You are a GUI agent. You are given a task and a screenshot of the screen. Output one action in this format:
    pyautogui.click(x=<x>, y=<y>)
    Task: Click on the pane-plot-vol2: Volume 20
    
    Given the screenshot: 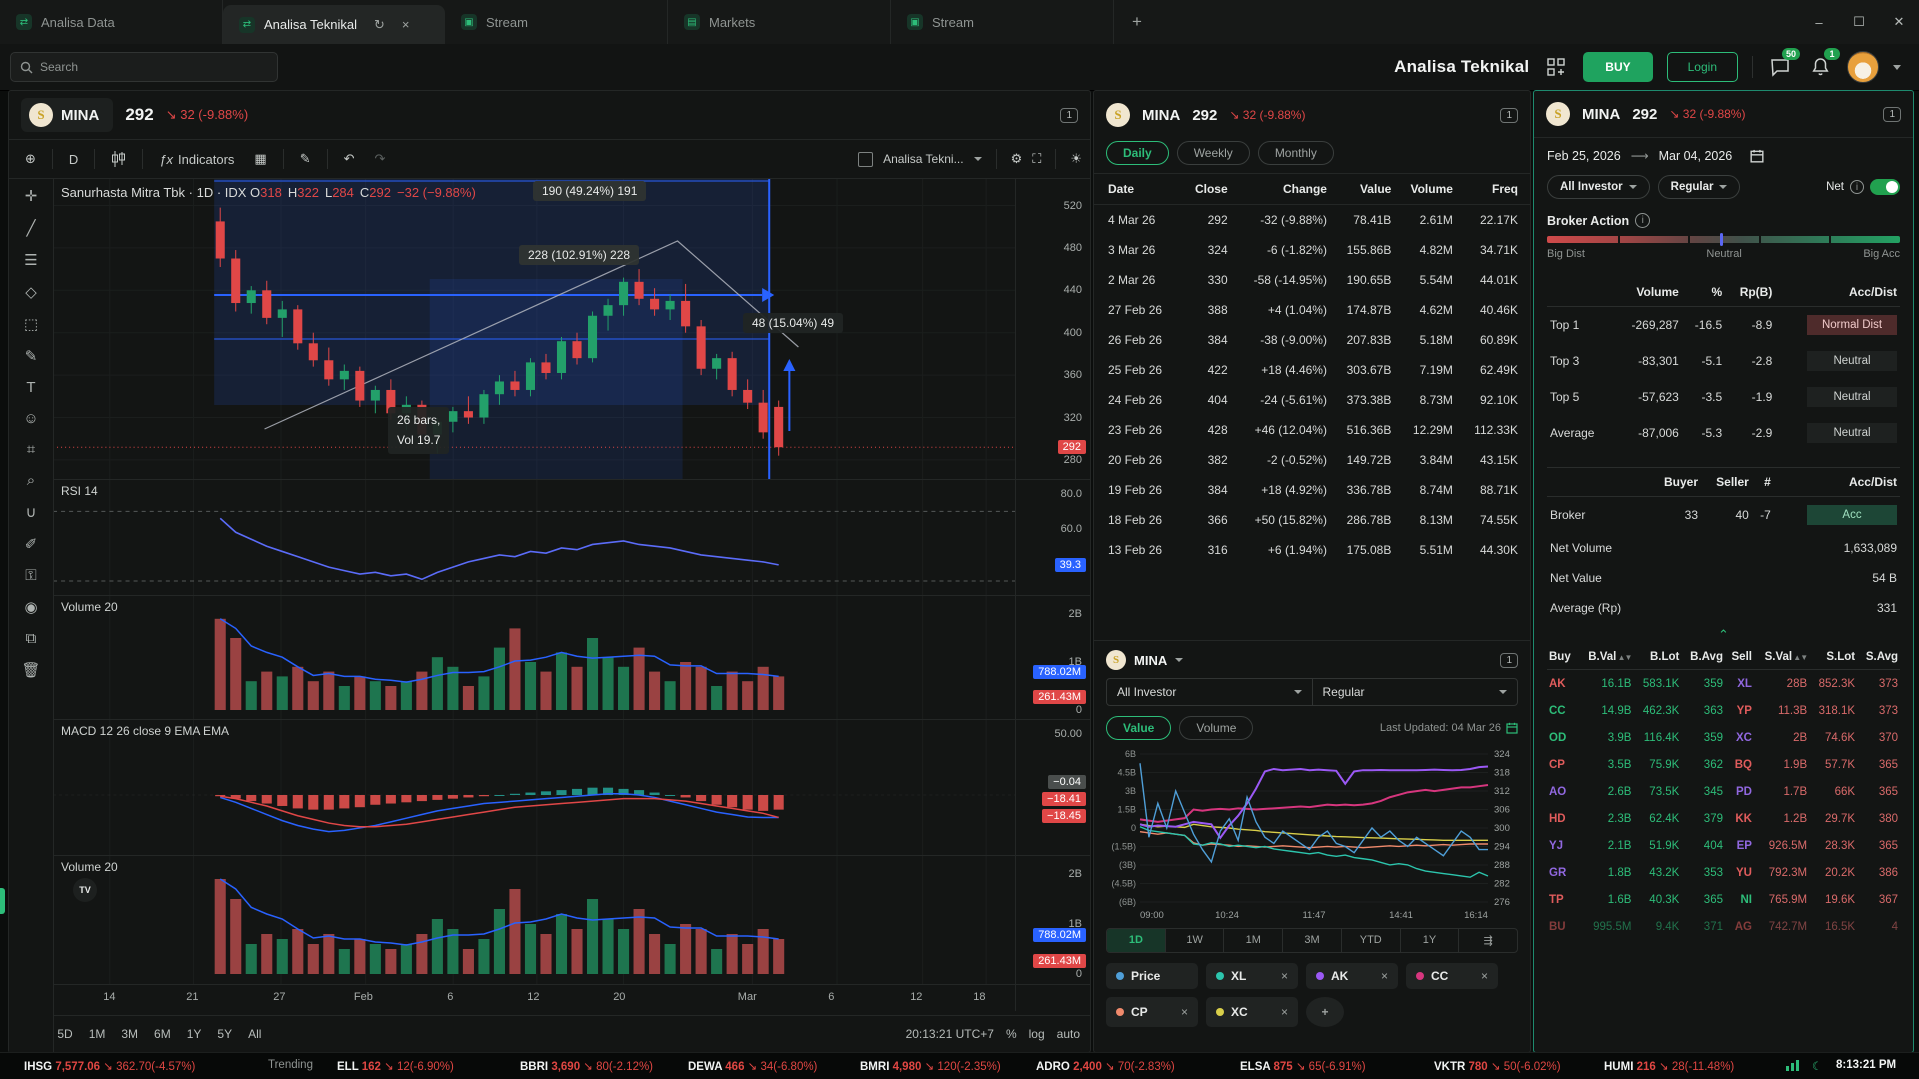 What is the action you would take?
    pyautogui.click(x=534, y=920)
    